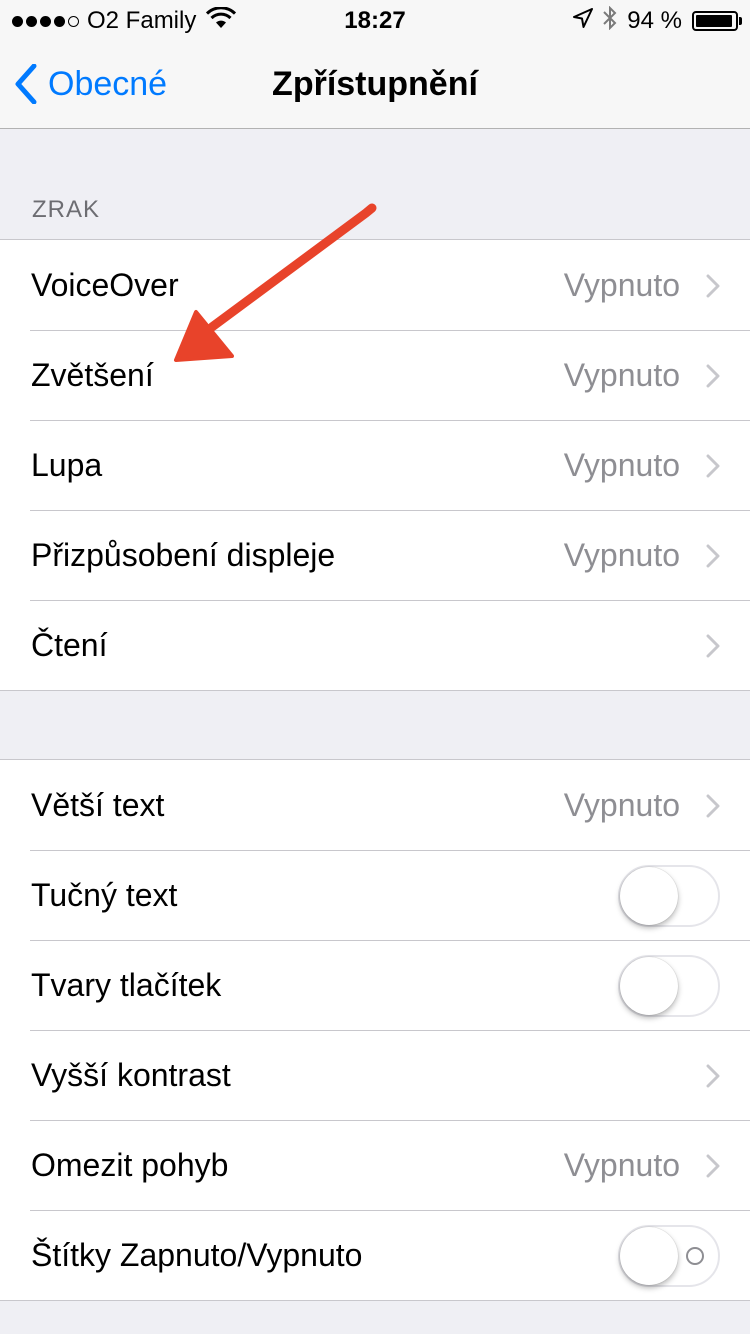  I want to click on navigation-bar: Obecné Zpřístupnění, so click(375, 84).